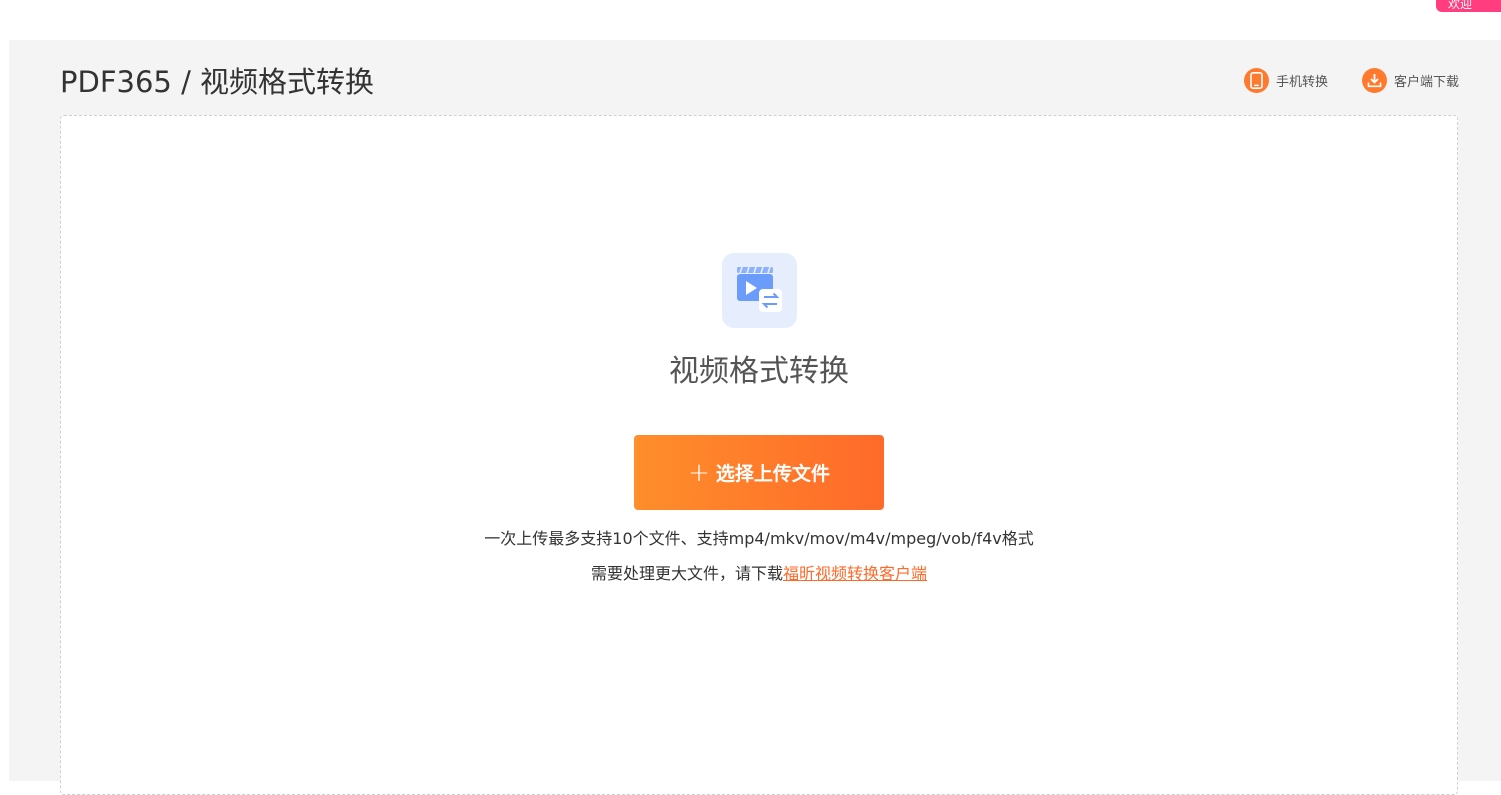 This screenshot has height=795, width=1501. I want to click on select-upload-file-button: + 选择上传文件, so click(759, 472).